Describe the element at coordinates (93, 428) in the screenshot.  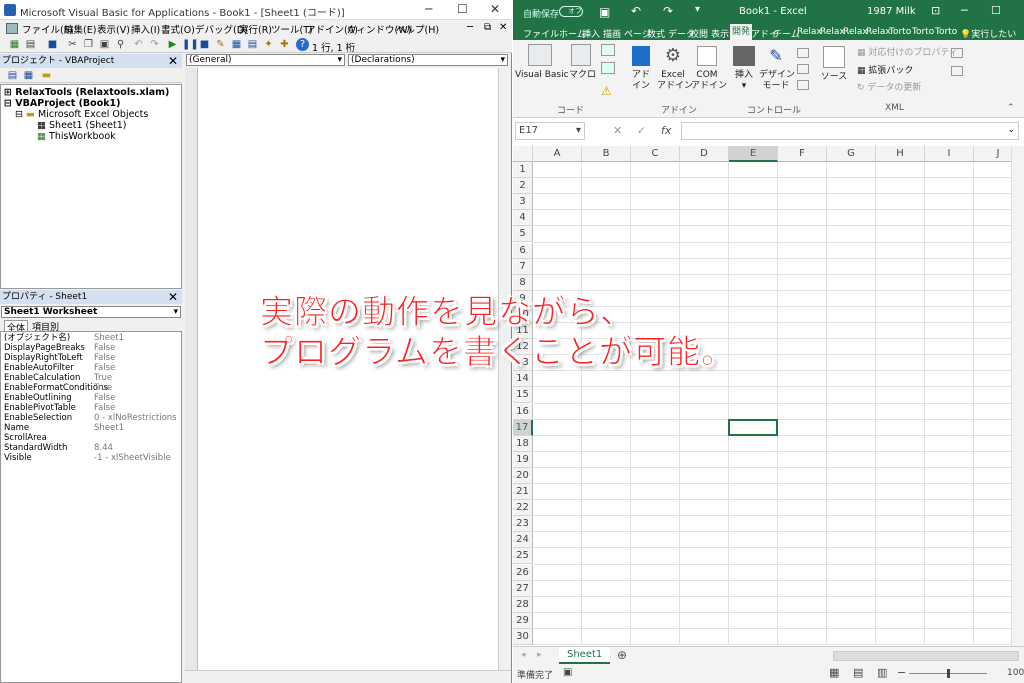
I see `property-row: Name Sheet1` at that location.